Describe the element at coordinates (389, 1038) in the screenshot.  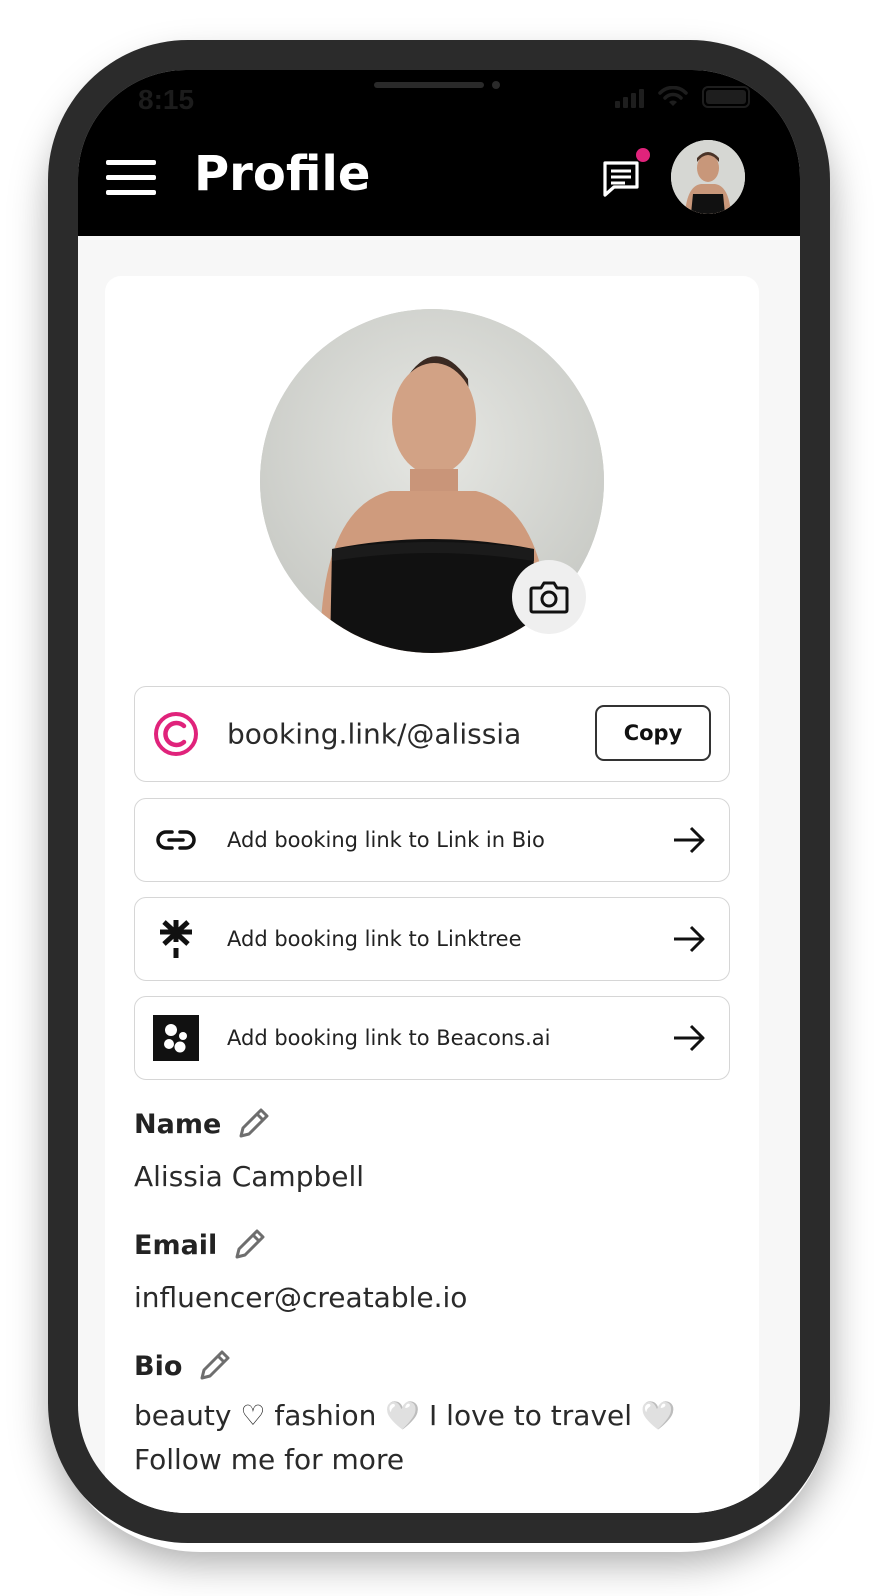
I see `beacons-label: Add booking link to Beacons.ai` at that location.